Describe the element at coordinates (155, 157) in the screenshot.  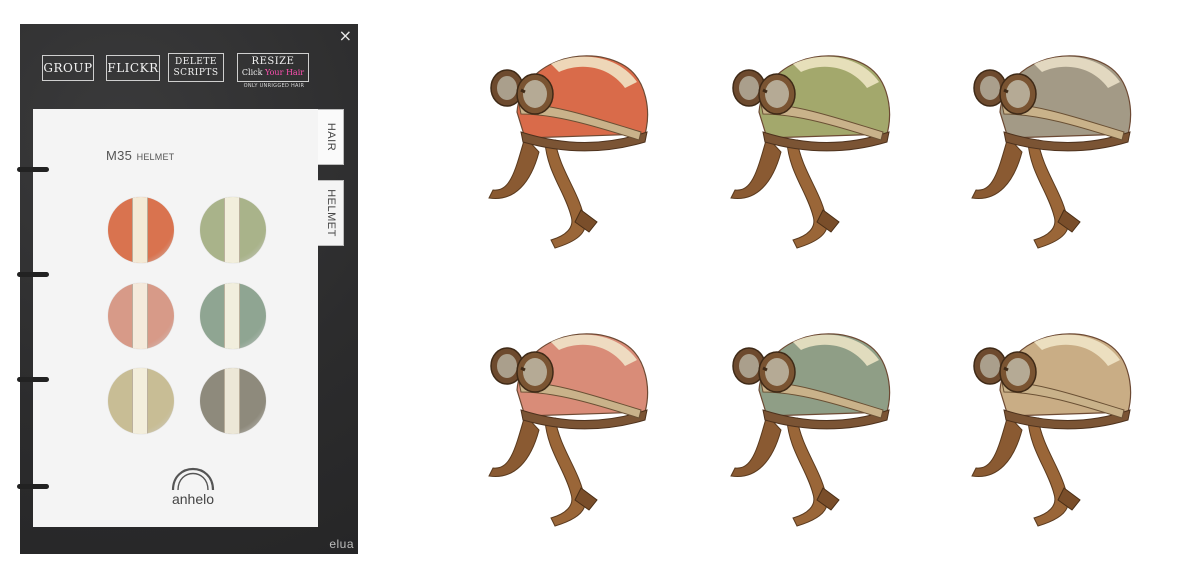
I see `page-title-subtitle: HELMET` at that location.